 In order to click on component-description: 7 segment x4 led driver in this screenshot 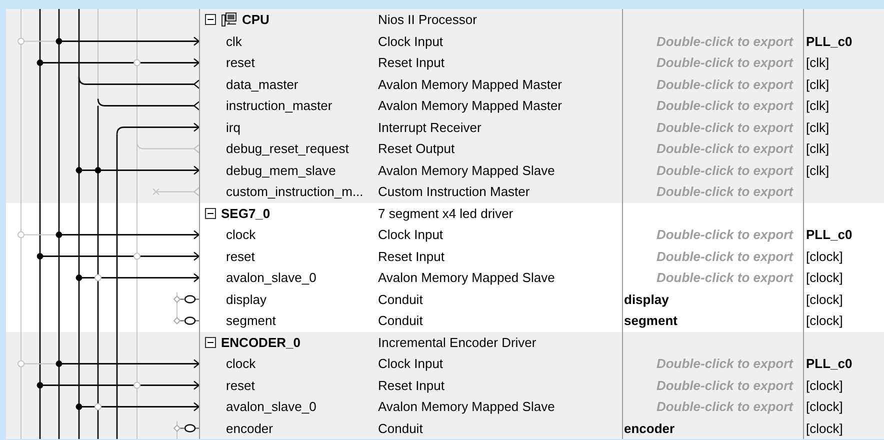, I will do `click(446, 213)`.